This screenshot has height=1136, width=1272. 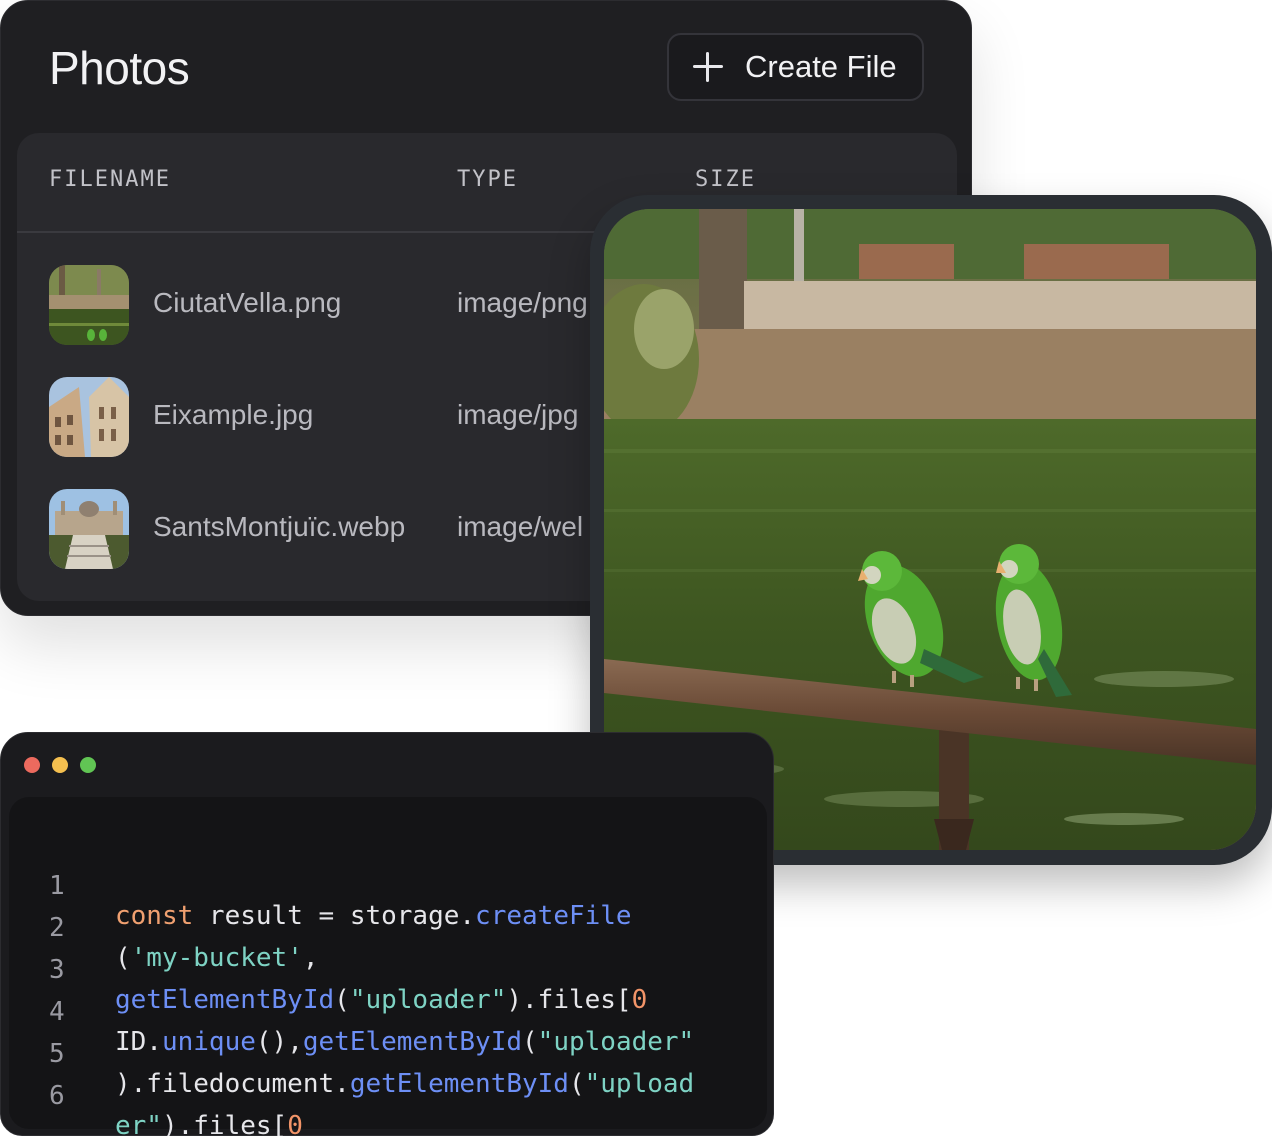 What do you see at coordinates (119, 68) in the screenshot?
I see `page-title: Photos` at bounding box center [119, 68].